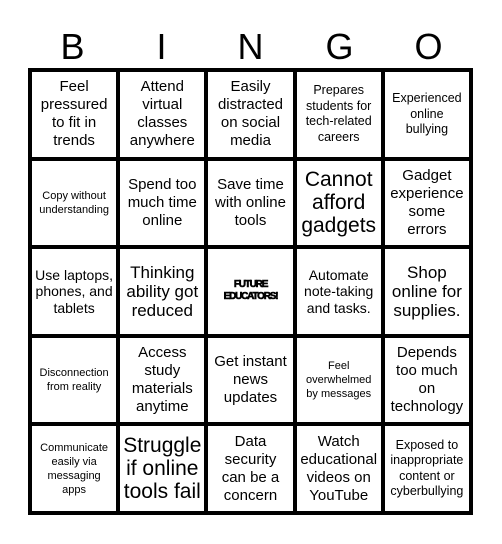  I want to click on bingo-cell: Feel pressured to fit in trends, so click(74, 114).